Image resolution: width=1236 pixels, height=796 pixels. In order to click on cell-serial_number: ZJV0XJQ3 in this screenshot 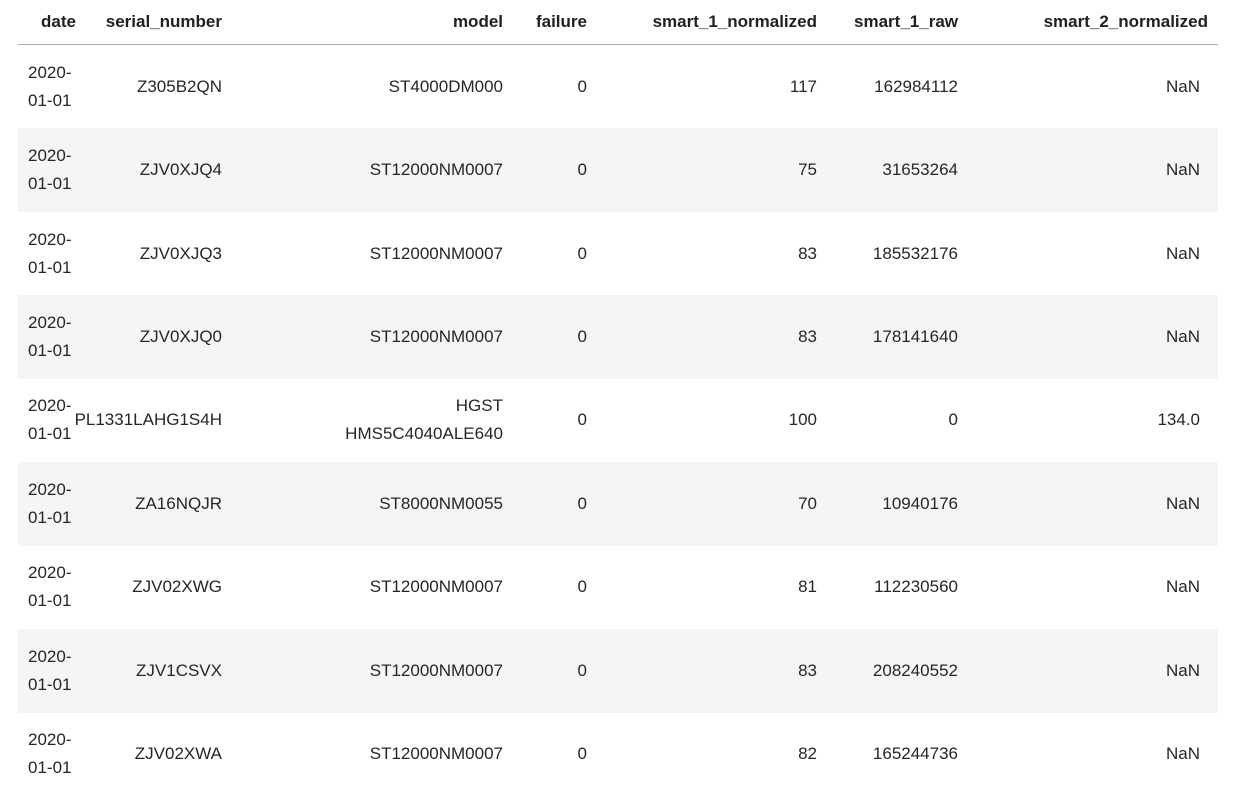, I will do `click(180, 253)`.